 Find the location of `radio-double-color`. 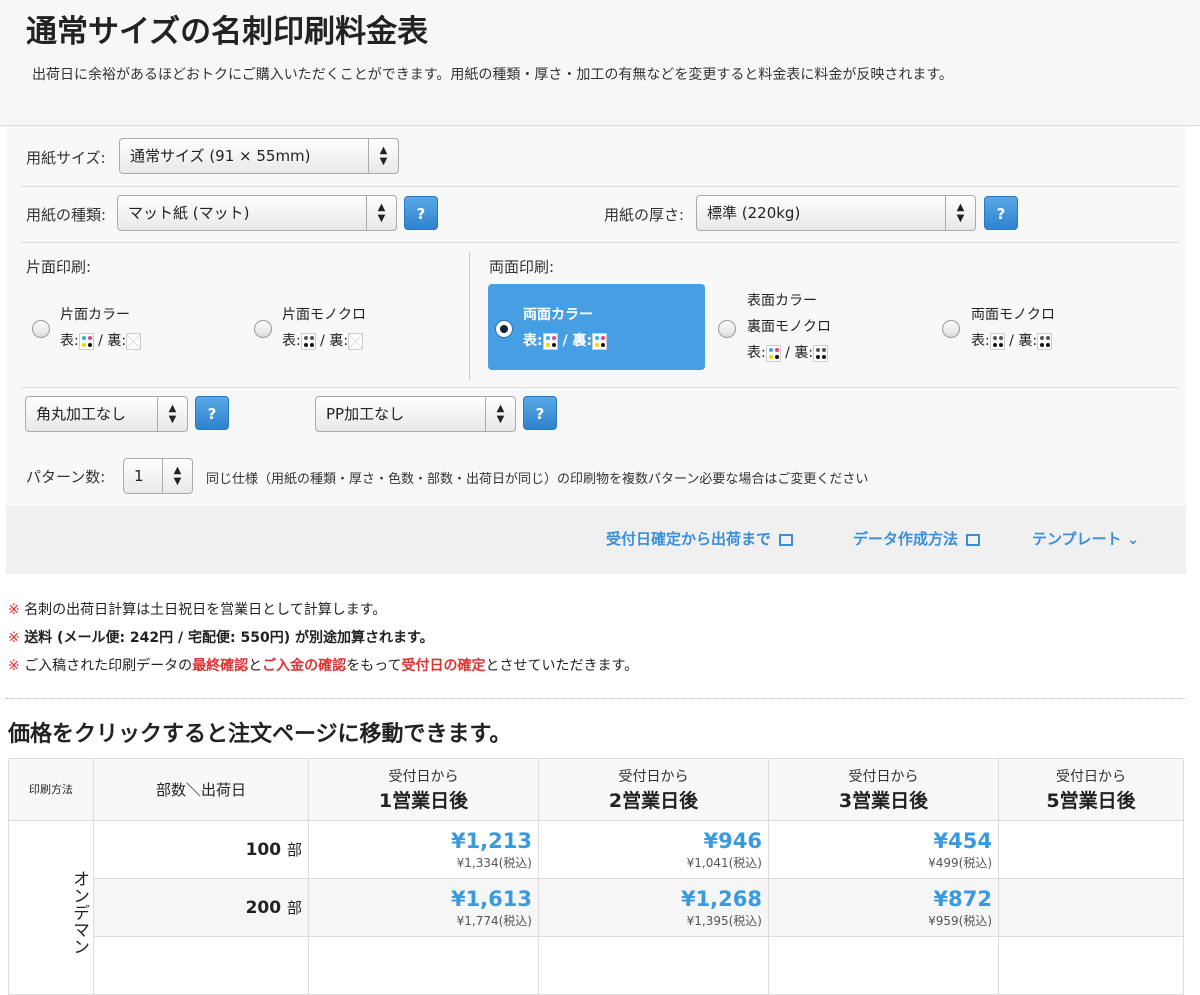

radio-double-color is located at coordinates (504, 329).